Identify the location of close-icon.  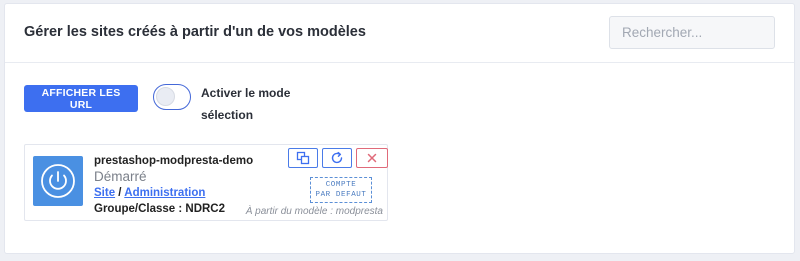
(372, 158).